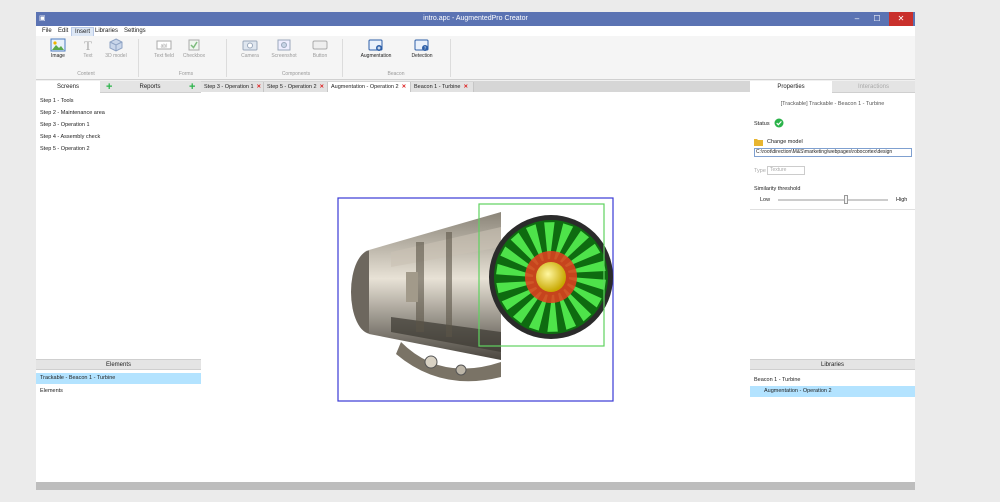 This screenshot has width=1000, height=502. I want to click on svg-text: abl, so click(164, 47).